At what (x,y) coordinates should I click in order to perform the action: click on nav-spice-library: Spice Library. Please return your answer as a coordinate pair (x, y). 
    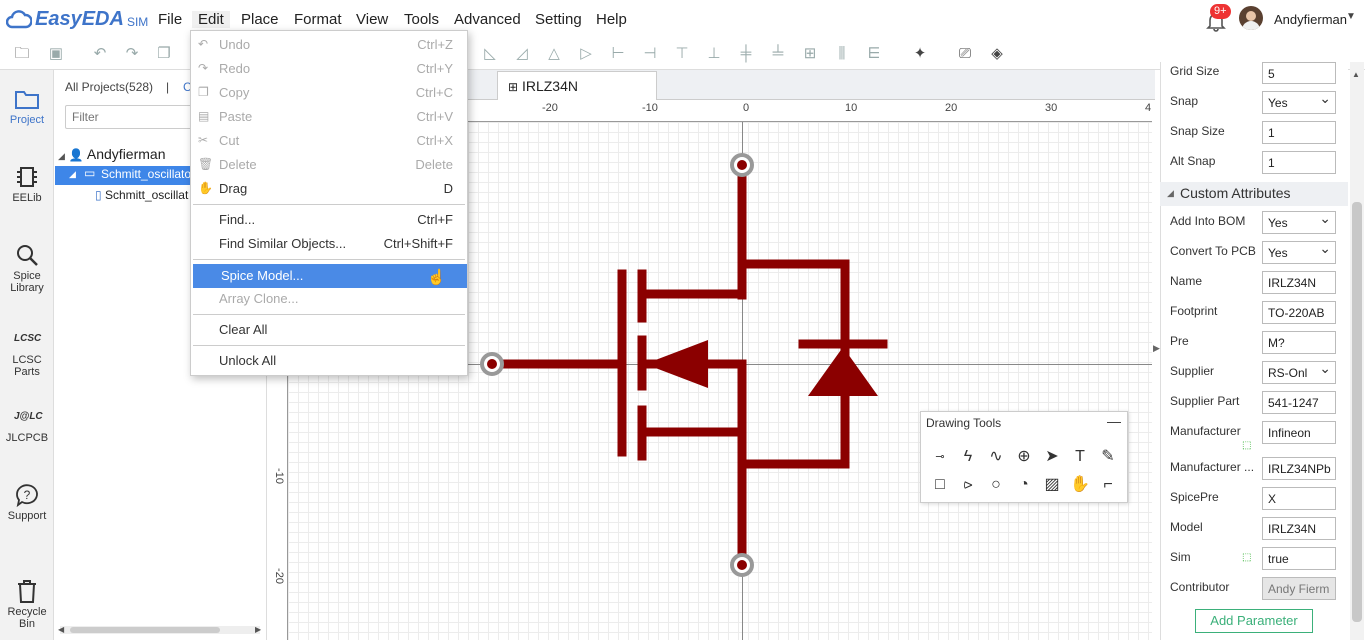
    Looking at the image, I should click on (27, 268).